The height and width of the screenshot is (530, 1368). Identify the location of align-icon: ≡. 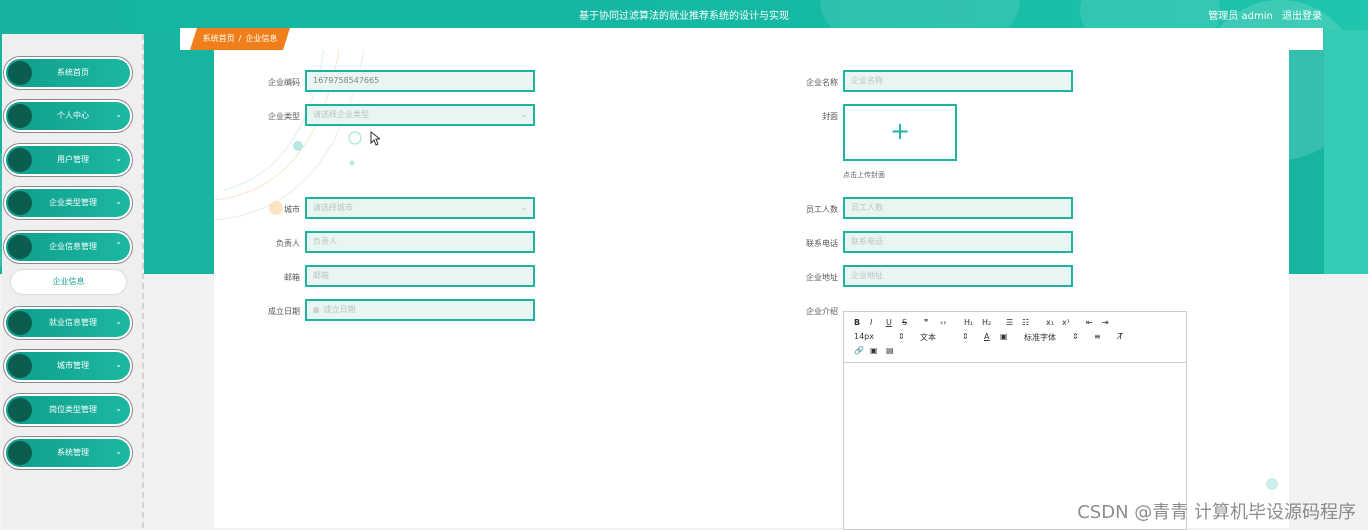
(1097, 336).